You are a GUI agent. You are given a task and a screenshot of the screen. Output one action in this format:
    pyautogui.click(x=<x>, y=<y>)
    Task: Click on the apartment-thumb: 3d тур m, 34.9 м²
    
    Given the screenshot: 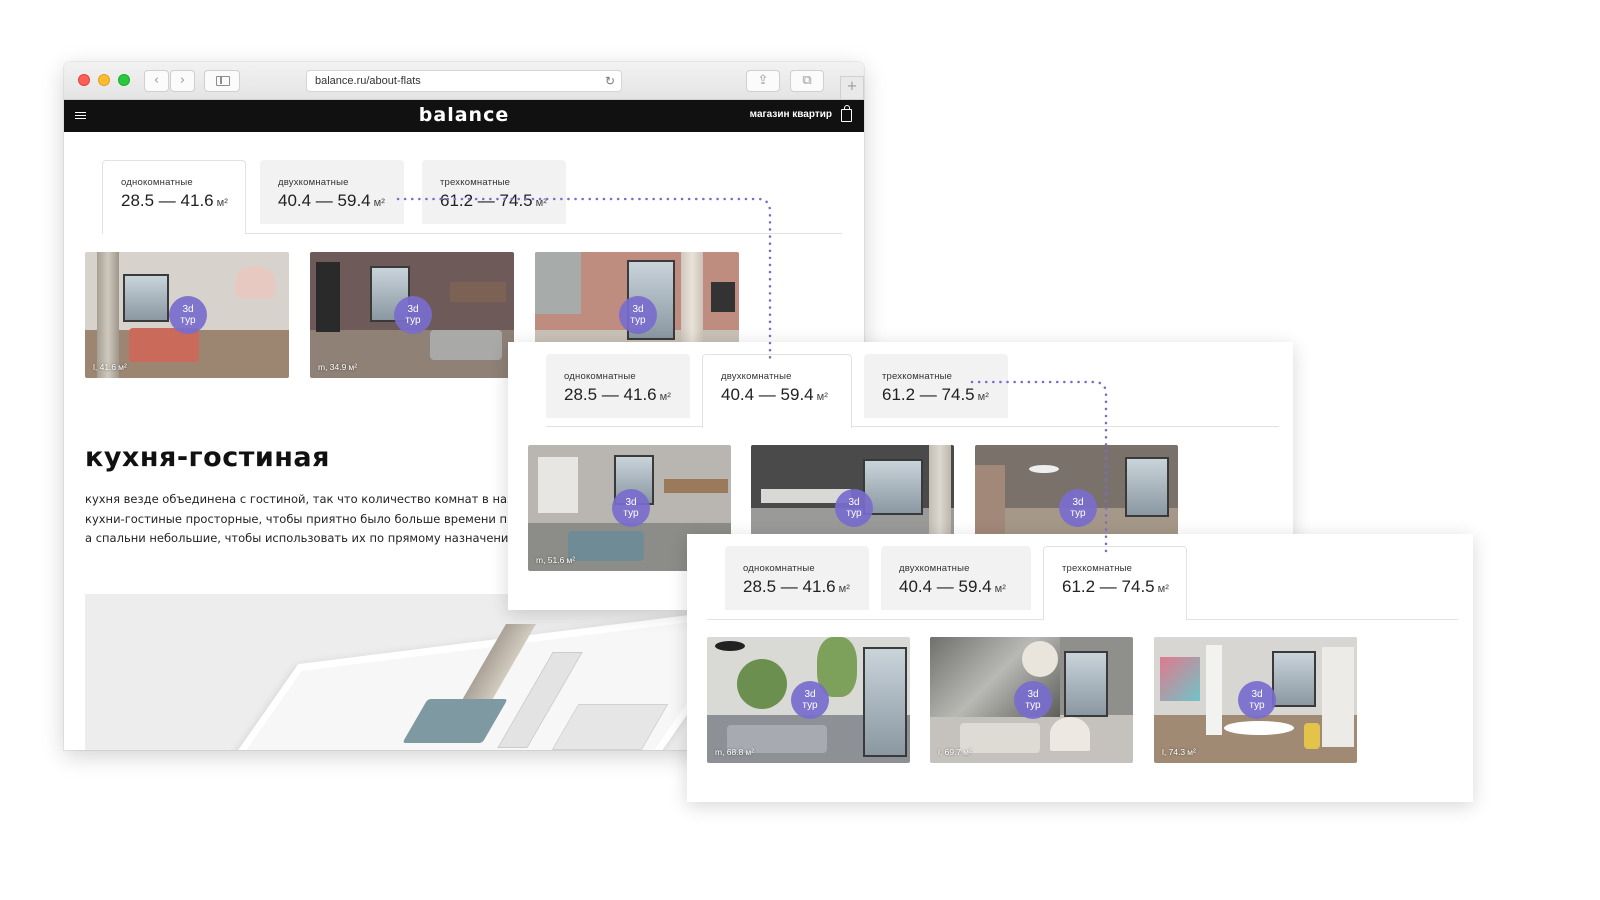 What is the action you would take?
    pyautogui.click(x=412, y=315)
    